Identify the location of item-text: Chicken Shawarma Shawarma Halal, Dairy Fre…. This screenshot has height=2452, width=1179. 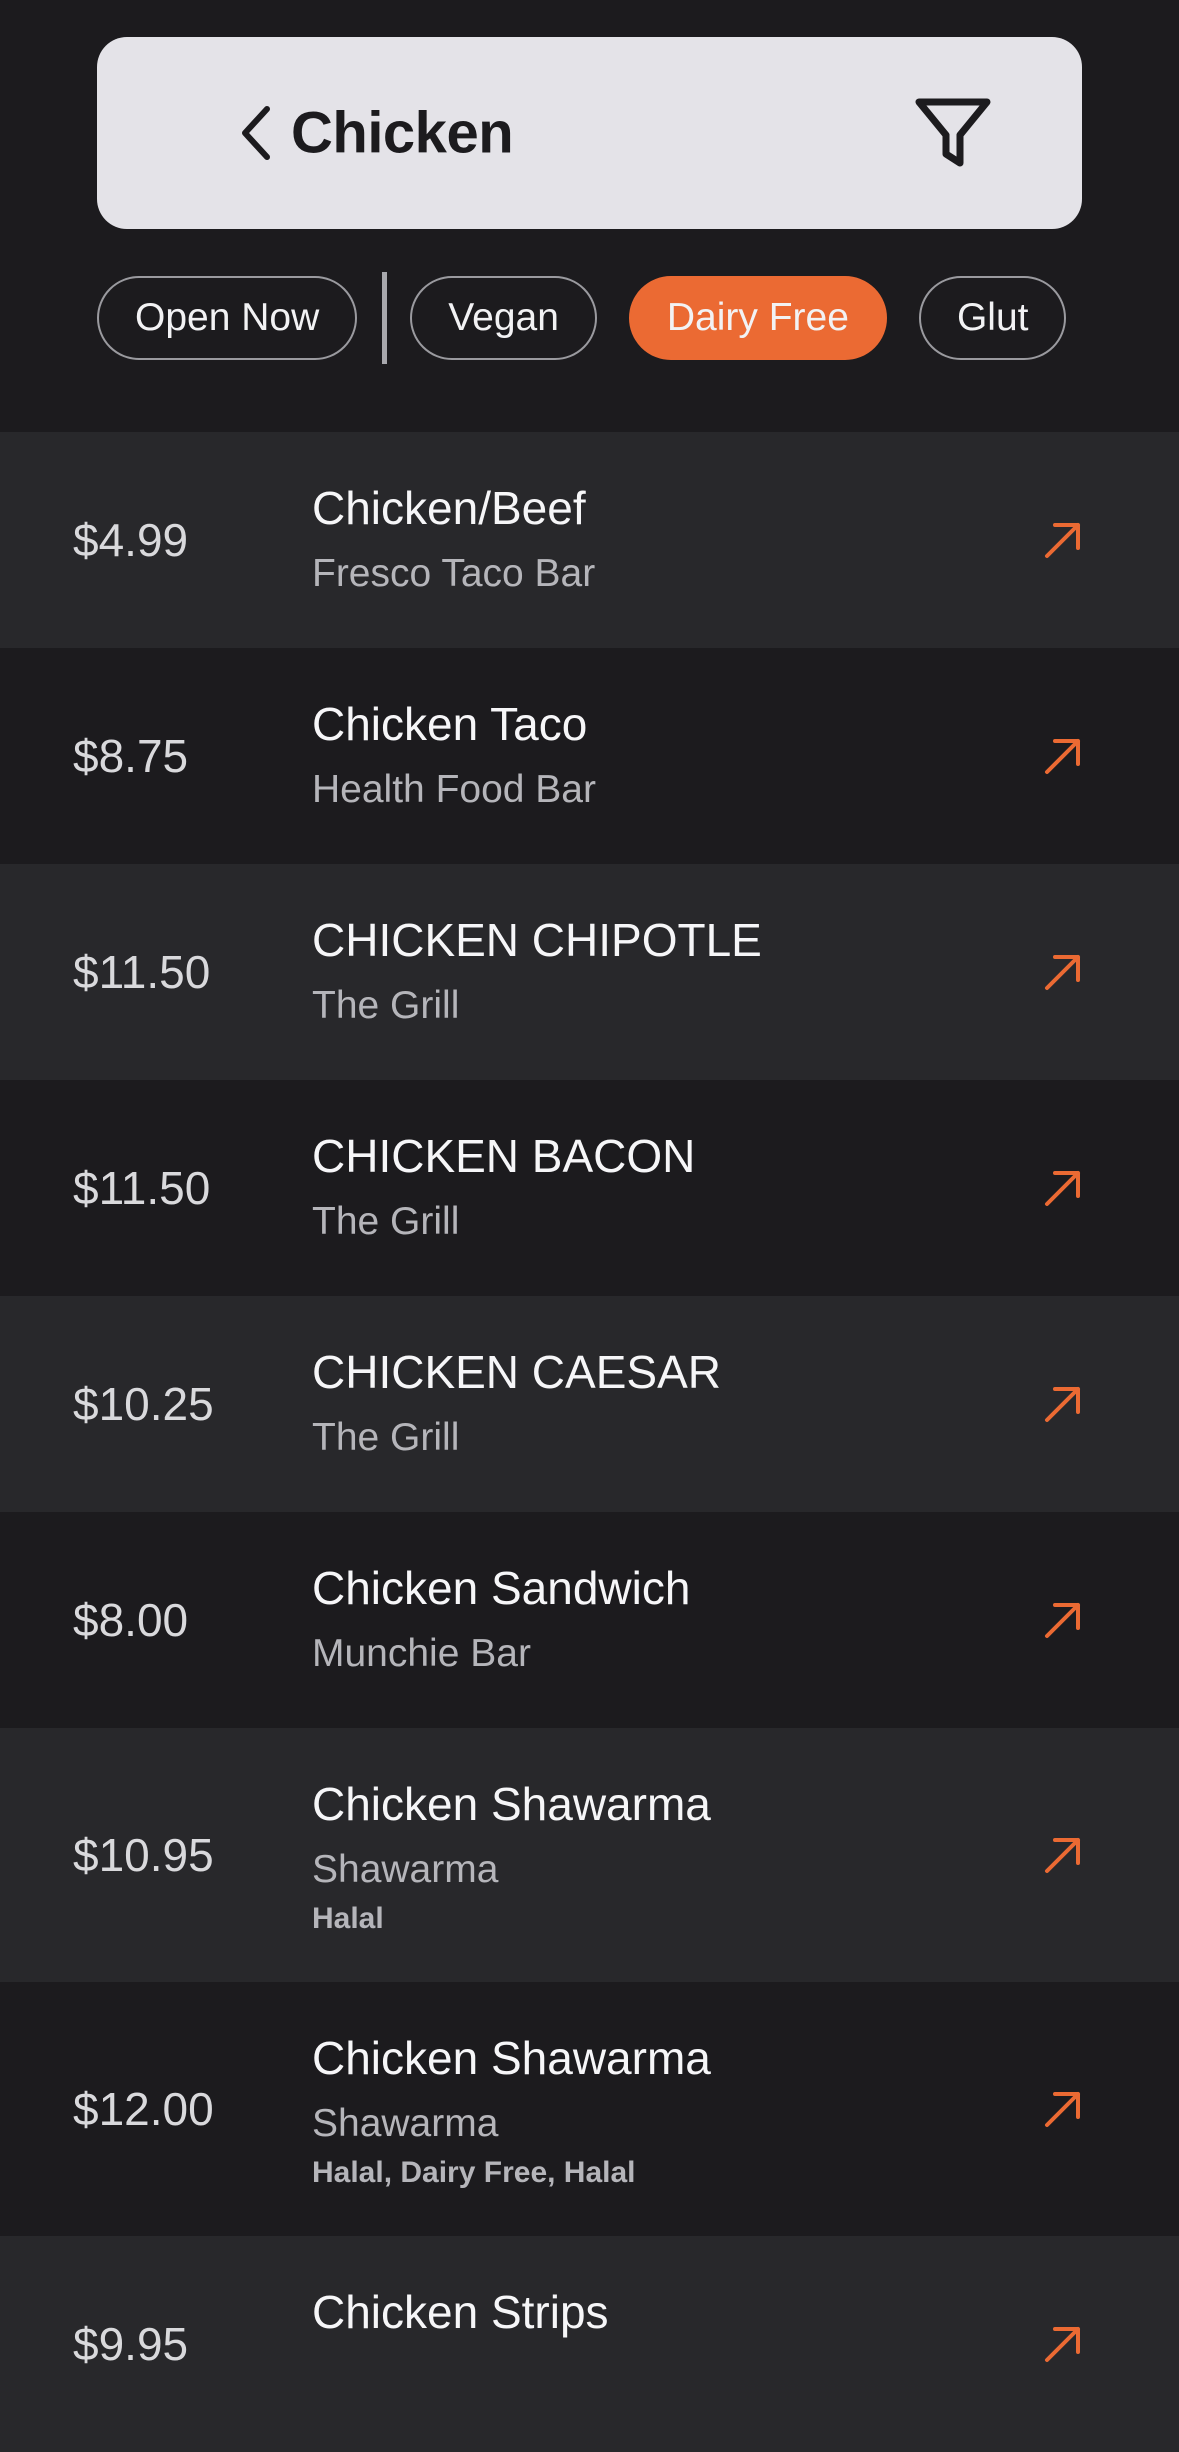
(662, 2111).